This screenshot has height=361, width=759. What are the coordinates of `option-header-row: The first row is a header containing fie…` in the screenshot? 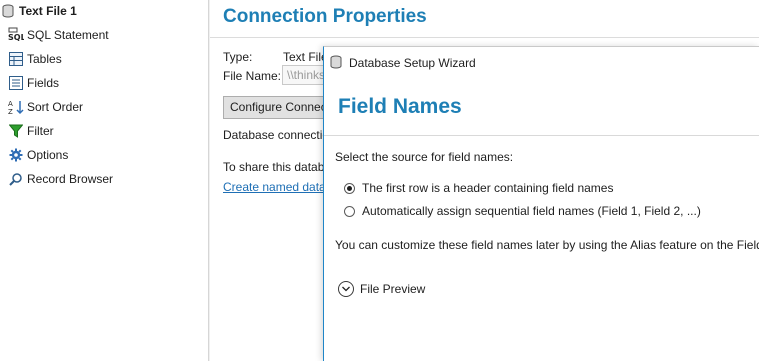 It's located at (478, 188).